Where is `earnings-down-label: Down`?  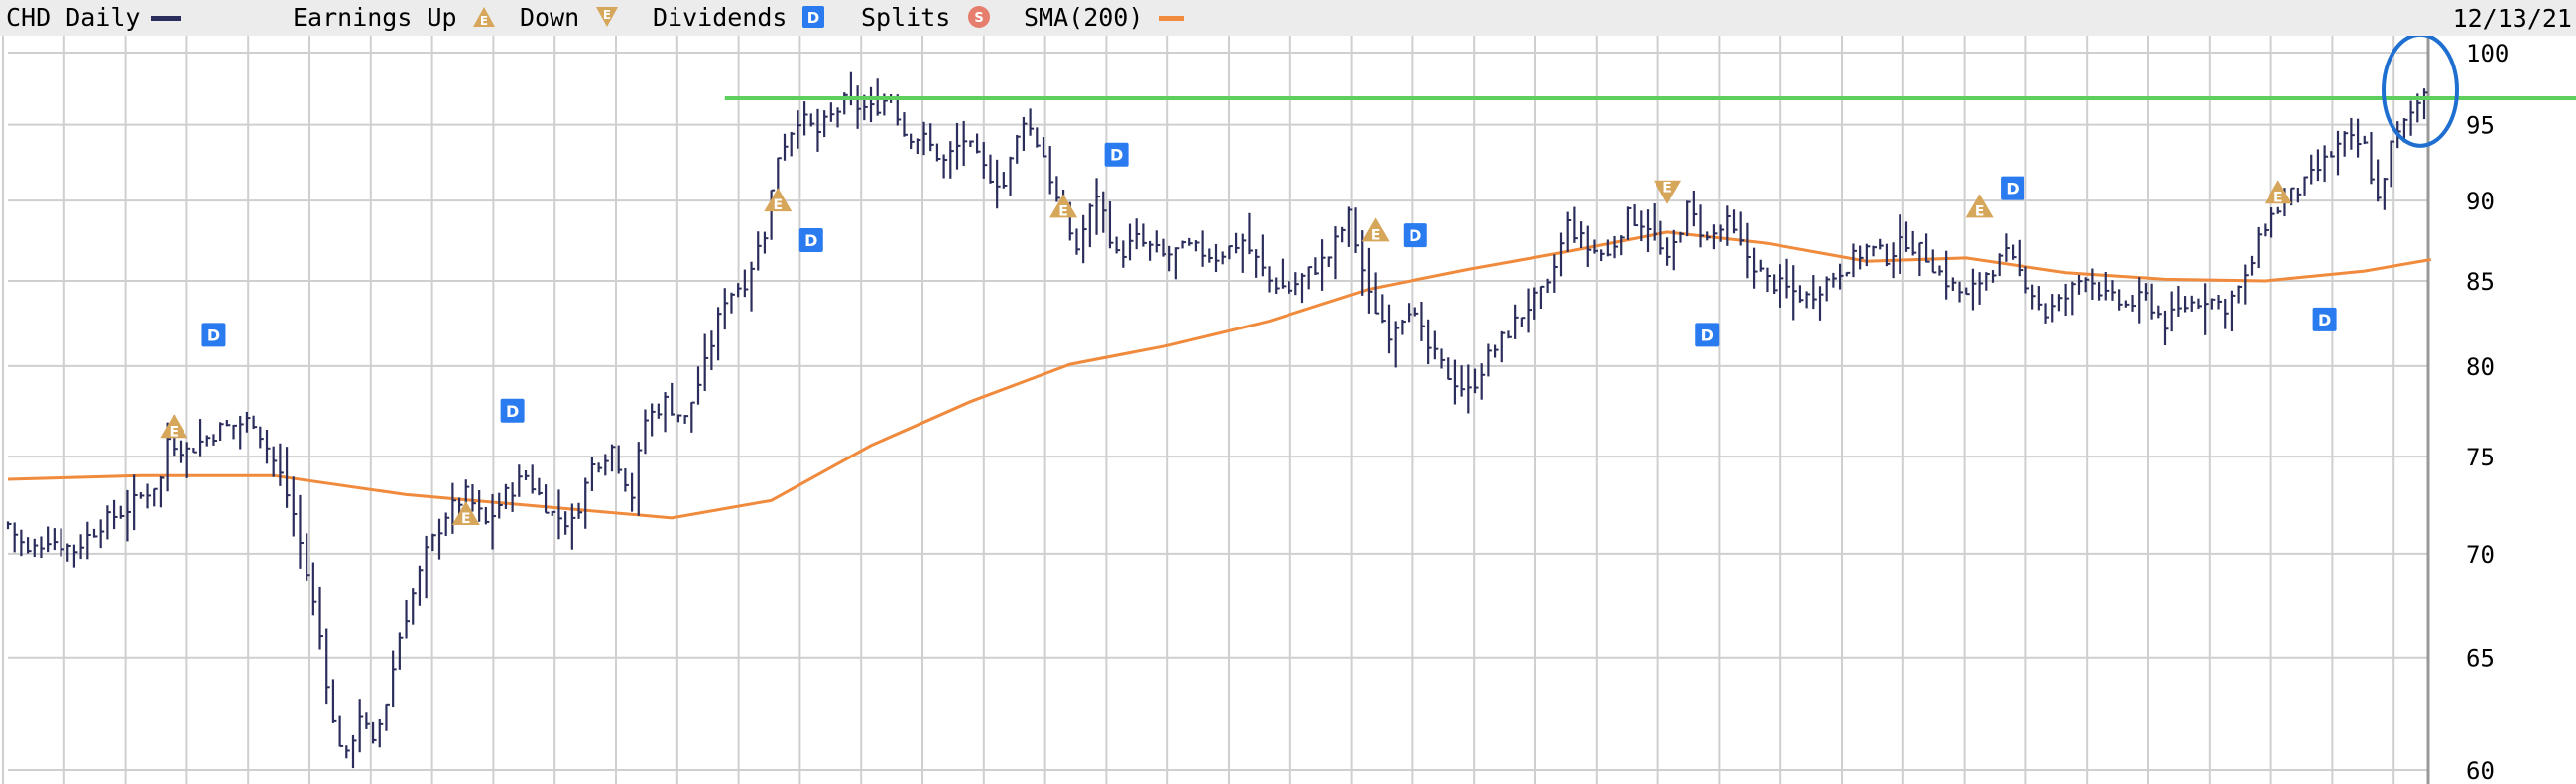
earnings-down-label: Down is located at coordinates (550, 17).